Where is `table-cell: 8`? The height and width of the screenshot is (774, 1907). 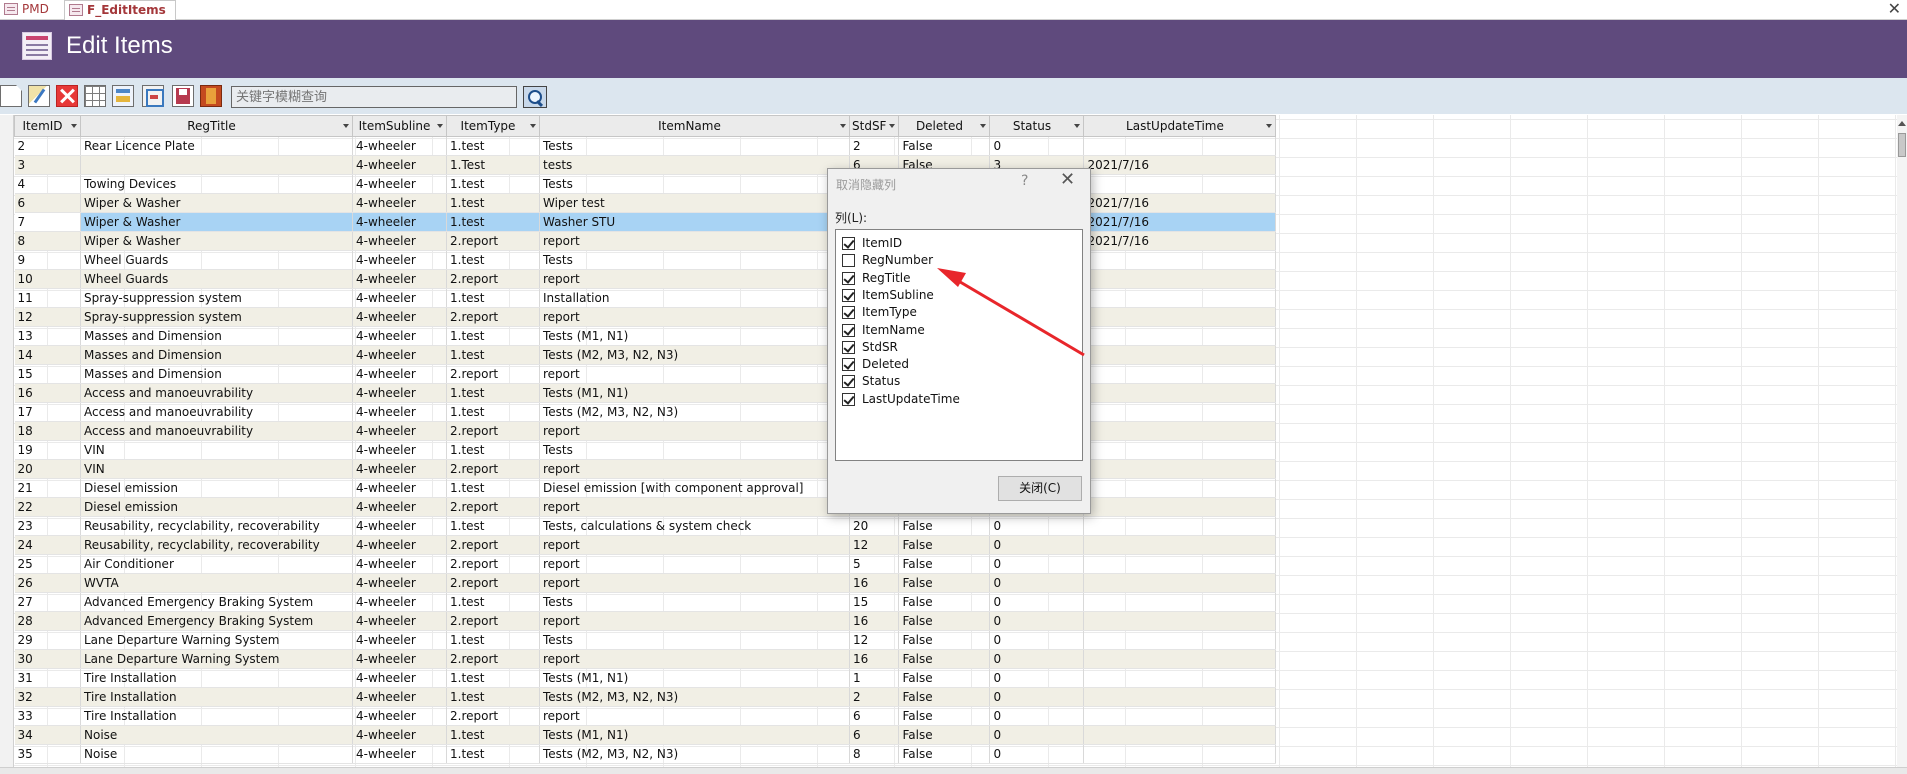 table-cell: 8 is located at coordinates (47, 241).